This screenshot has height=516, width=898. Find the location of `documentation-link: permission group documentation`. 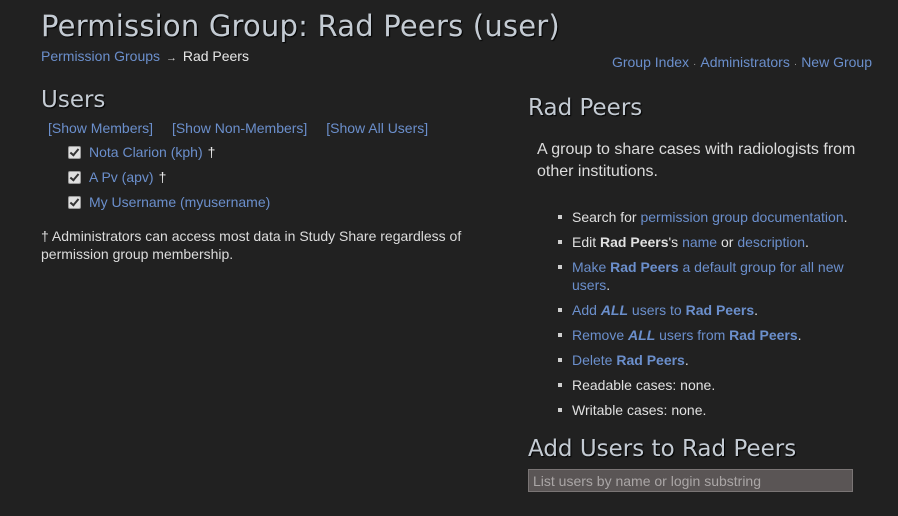

documentation-link: permission group documentation is located at coordinates (741, 217).